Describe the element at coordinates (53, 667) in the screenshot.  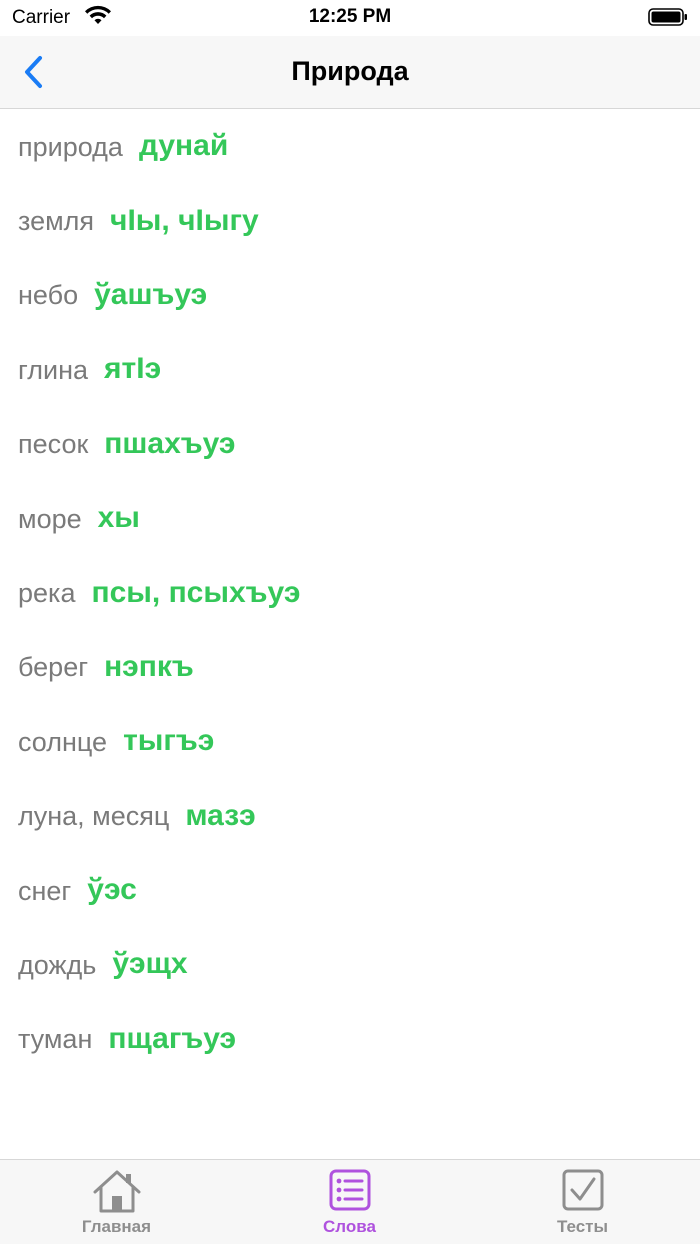
I see `word-russian: берег` at that location.